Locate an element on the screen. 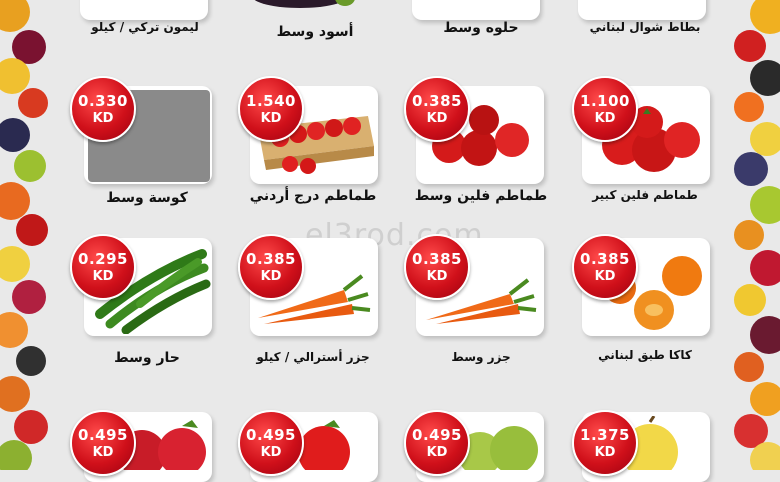 The height and width of the screenshot is (482, 780). fruit-border-right is located at coordinates (754, 235).